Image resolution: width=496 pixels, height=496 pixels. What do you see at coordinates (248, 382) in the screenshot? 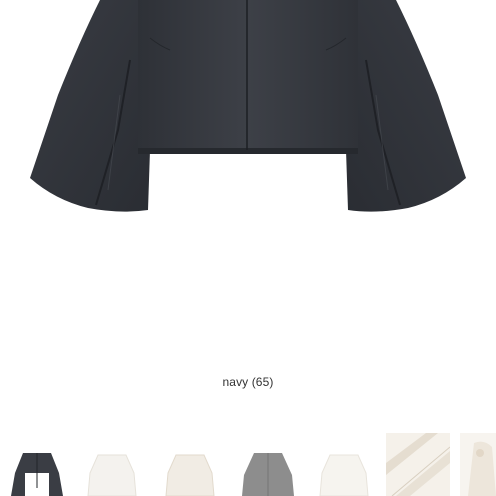
I see `color-caption: navy (65)` at bounding box center [248, 382].